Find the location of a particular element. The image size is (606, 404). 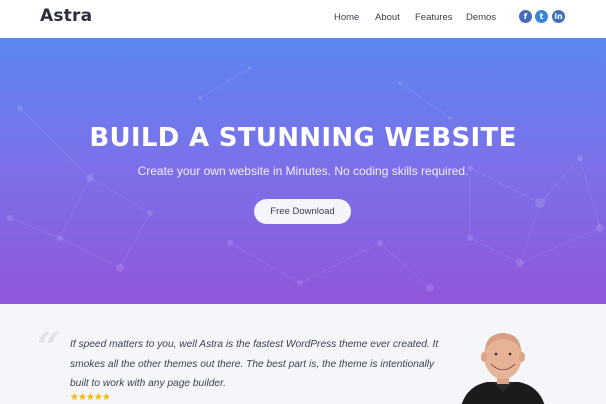

twitter-icon: t is located at coordinates (541, 16).